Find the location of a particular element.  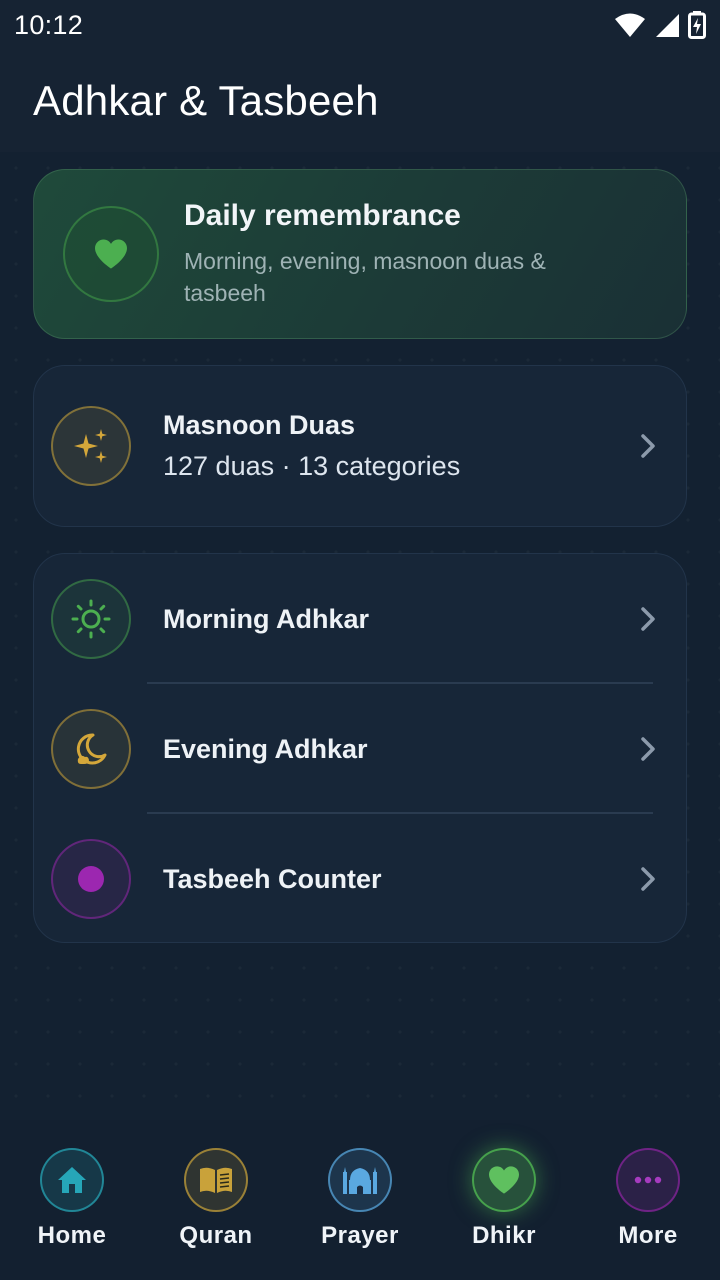

status-bar: 10:12 is located at coordinates (360, 25).